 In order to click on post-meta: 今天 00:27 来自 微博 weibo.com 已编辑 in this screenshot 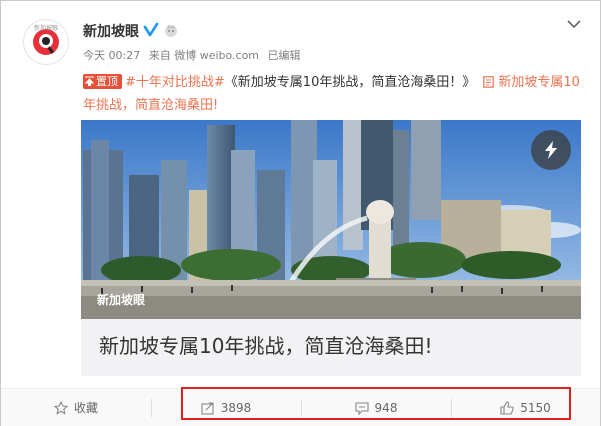, I will do `click(194, 55)`.